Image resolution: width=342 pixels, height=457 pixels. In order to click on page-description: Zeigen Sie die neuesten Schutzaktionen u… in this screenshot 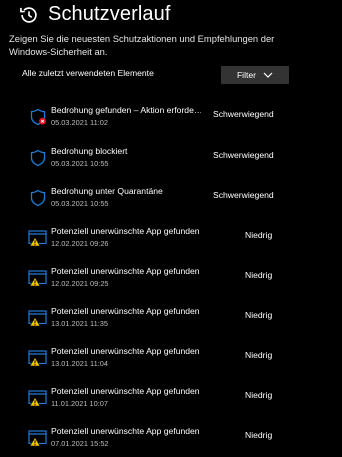, I will do `click(142, 45)`.